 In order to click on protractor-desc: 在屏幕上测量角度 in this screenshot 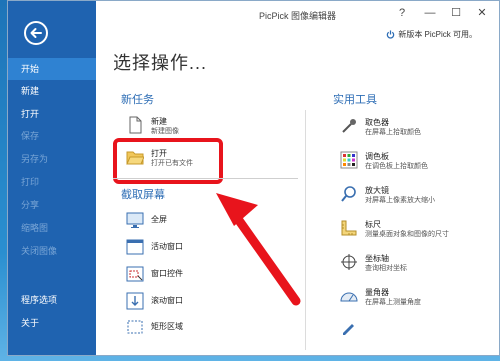, I will do `click(393, 302)`.